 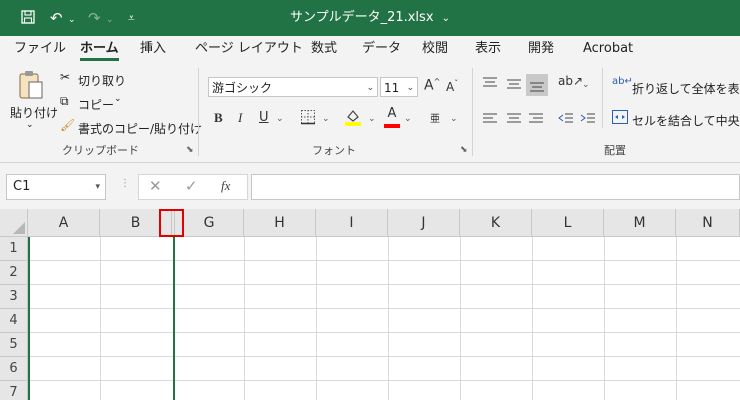 What do you see at coordinates (22, 186) in the screenshot?
I see `name-box-value: C1` at bounding box center [22, 186].